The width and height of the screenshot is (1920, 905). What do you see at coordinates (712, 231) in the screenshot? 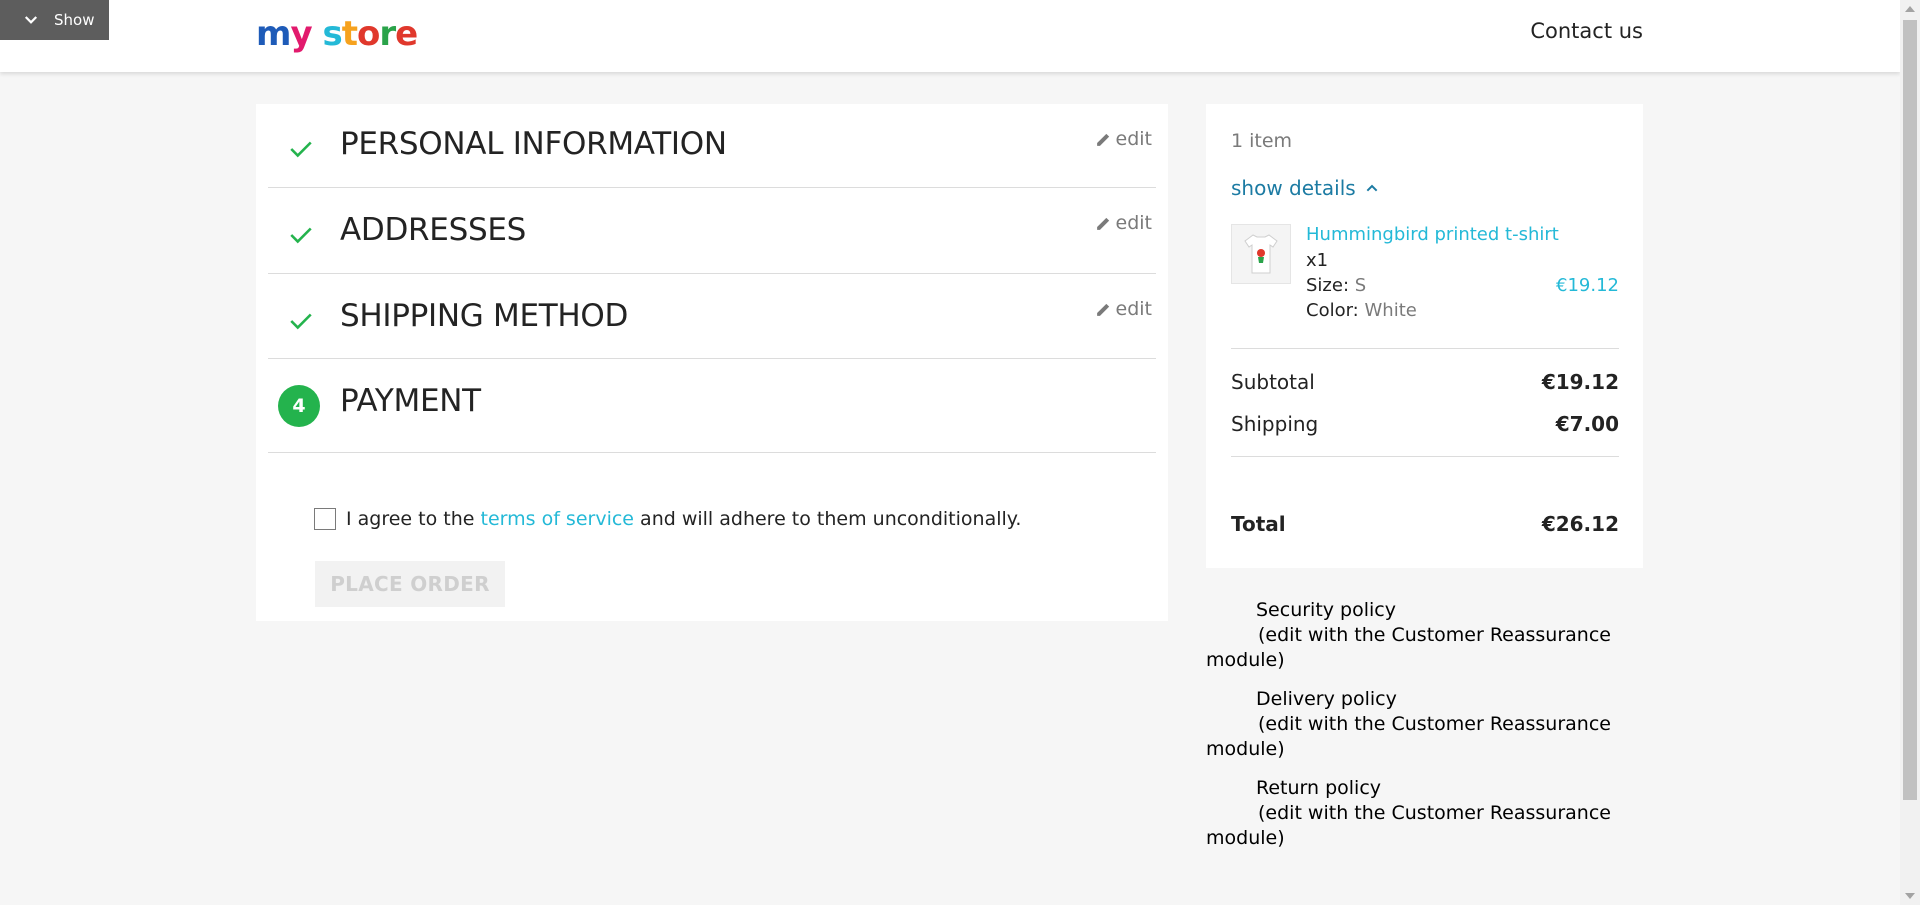
I see `step-addresses: ADDRESSES edit` at bounding box center [712, 231].